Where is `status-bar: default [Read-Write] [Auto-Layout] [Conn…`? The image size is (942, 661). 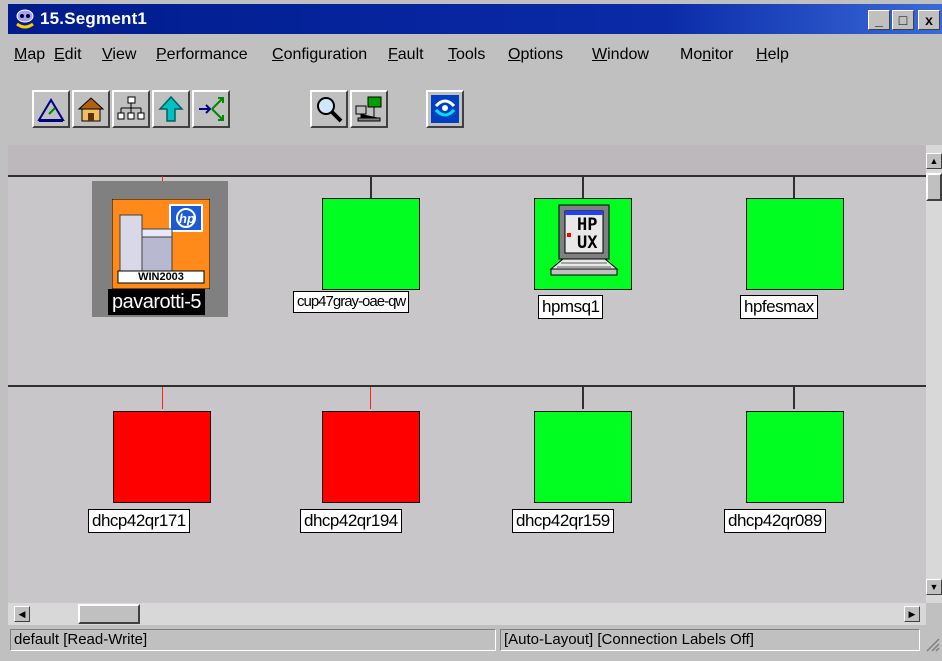
status-bar: default [Read-Write] [Auto-Layout] [Conn… is located at coordinates (475, 641).